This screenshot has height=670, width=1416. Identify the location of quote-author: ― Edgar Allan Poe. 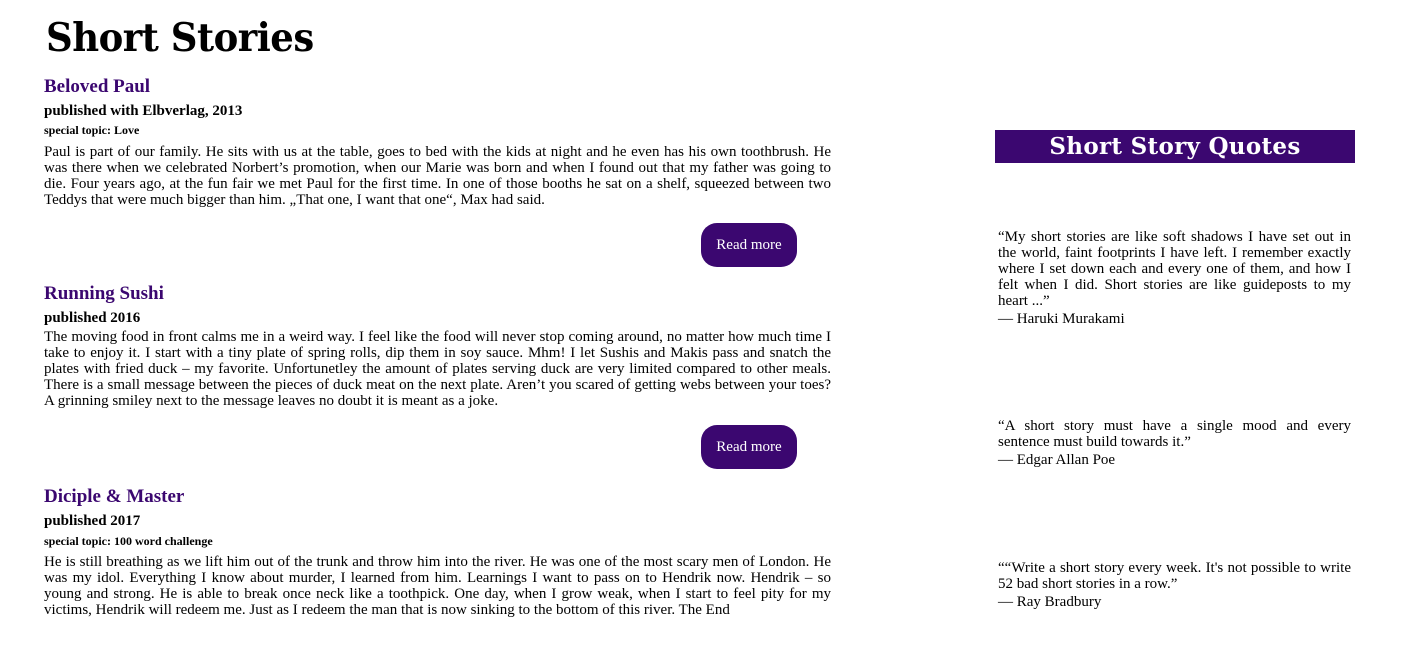
(1057, 460).